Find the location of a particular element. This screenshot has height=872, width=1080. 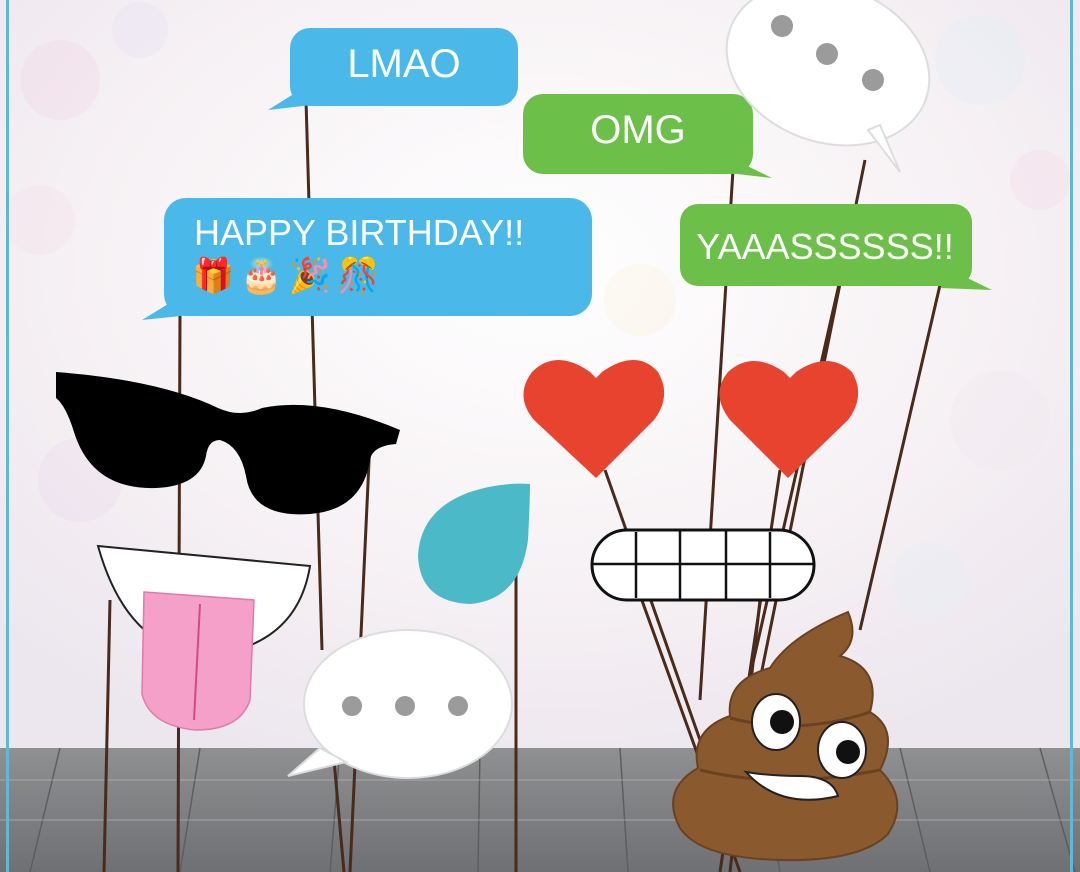

lmao-text: LMAO is located at coordinates (404, 64).